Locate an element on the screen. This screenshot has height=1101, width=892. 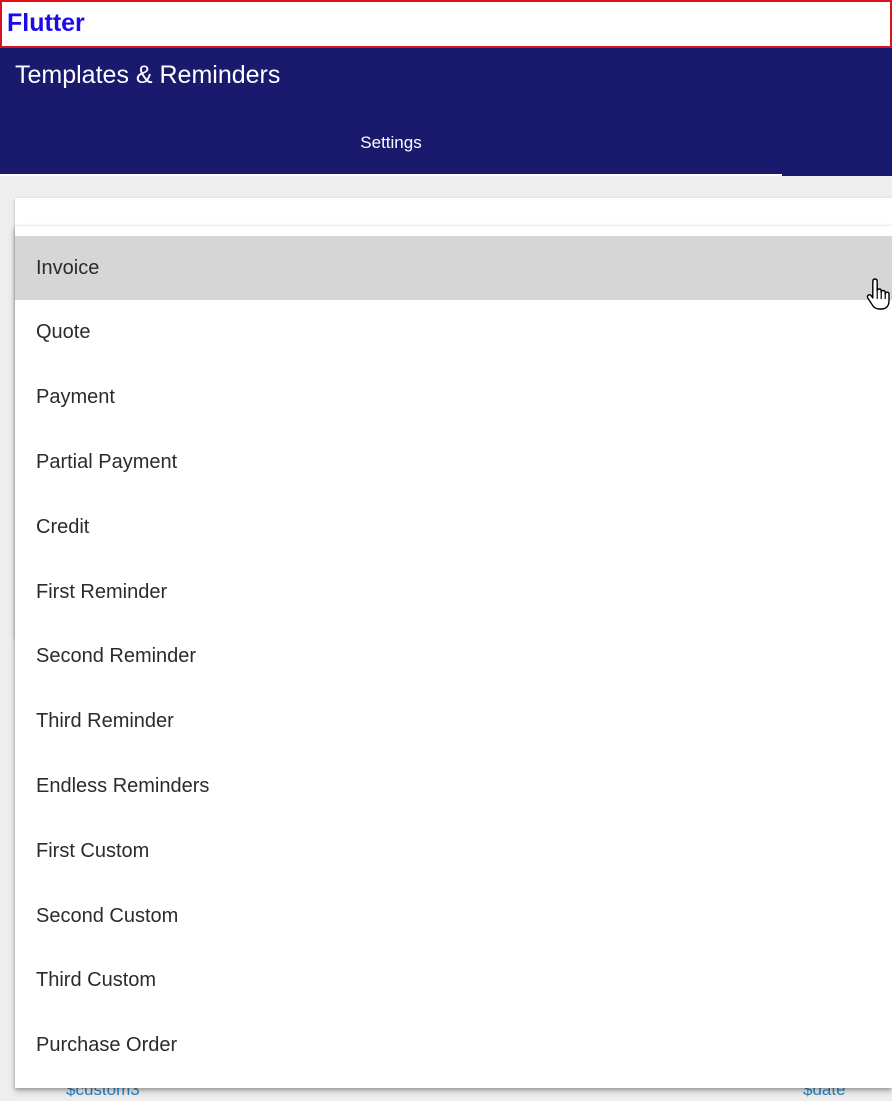
dropdown-item-label: Second Reminder is located at coordinates (116, 656).